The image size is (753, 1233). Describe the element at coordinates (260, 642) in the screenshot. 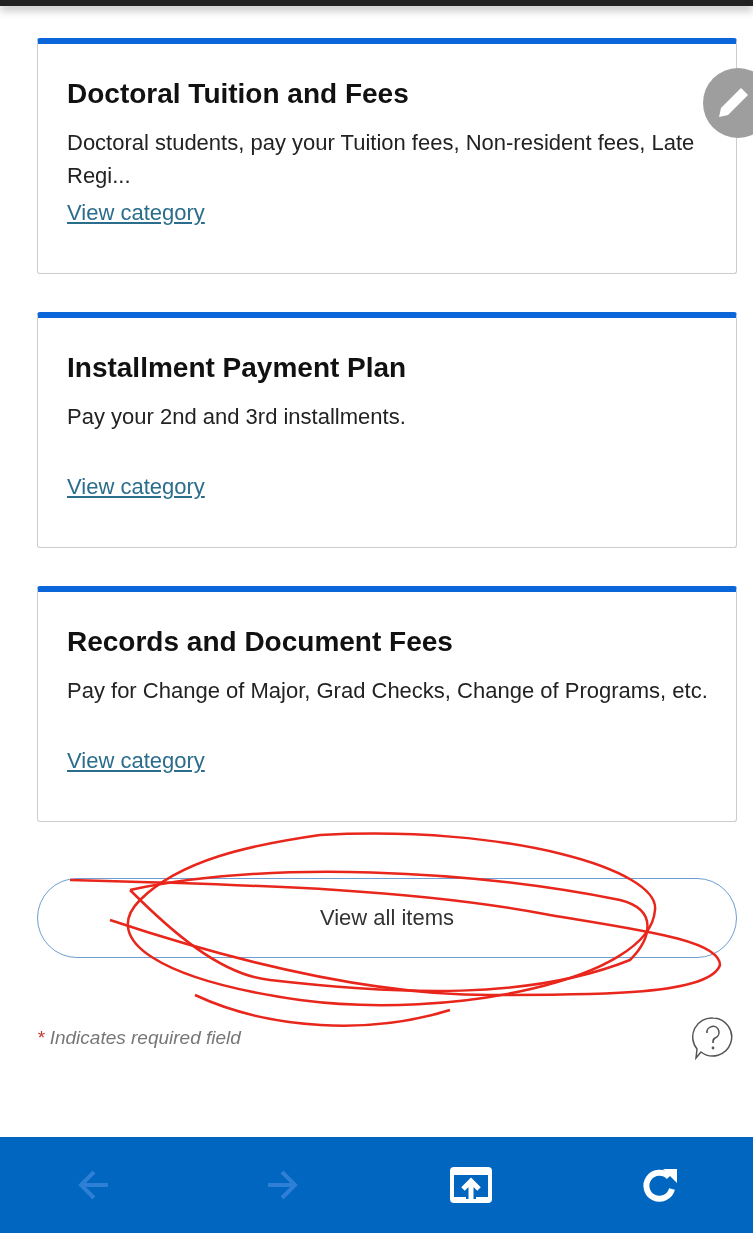

I see `card-title: Records and Document Fees` at that location.